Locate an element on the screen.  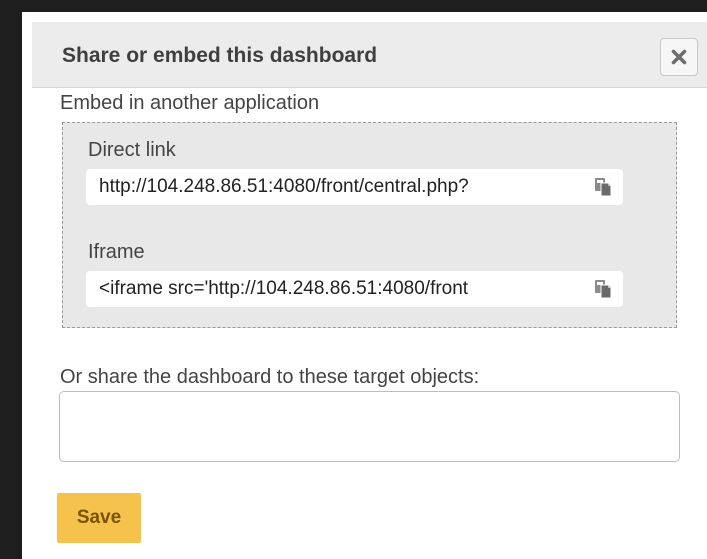
share-targets-input is located at coordinates (369, 426).